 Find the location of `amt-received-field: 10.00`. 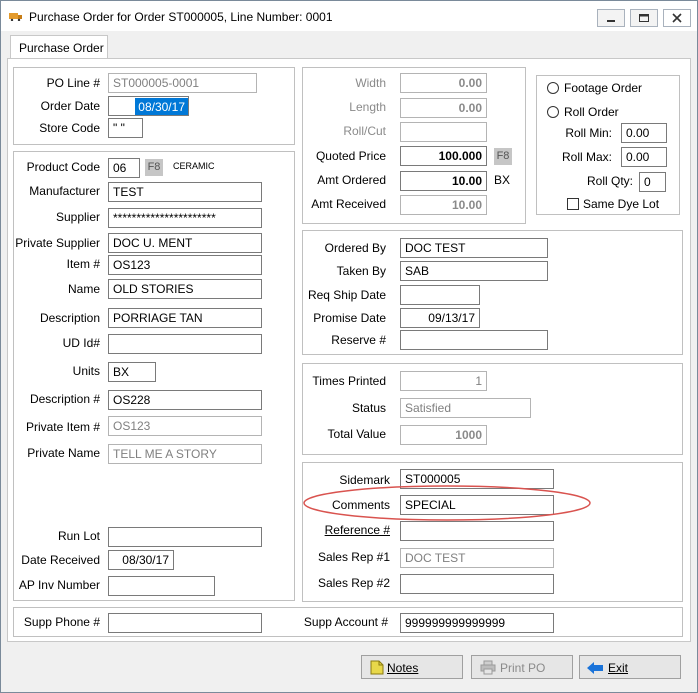

amt-received-field: 10.00 is located at coordinates (443, 205).